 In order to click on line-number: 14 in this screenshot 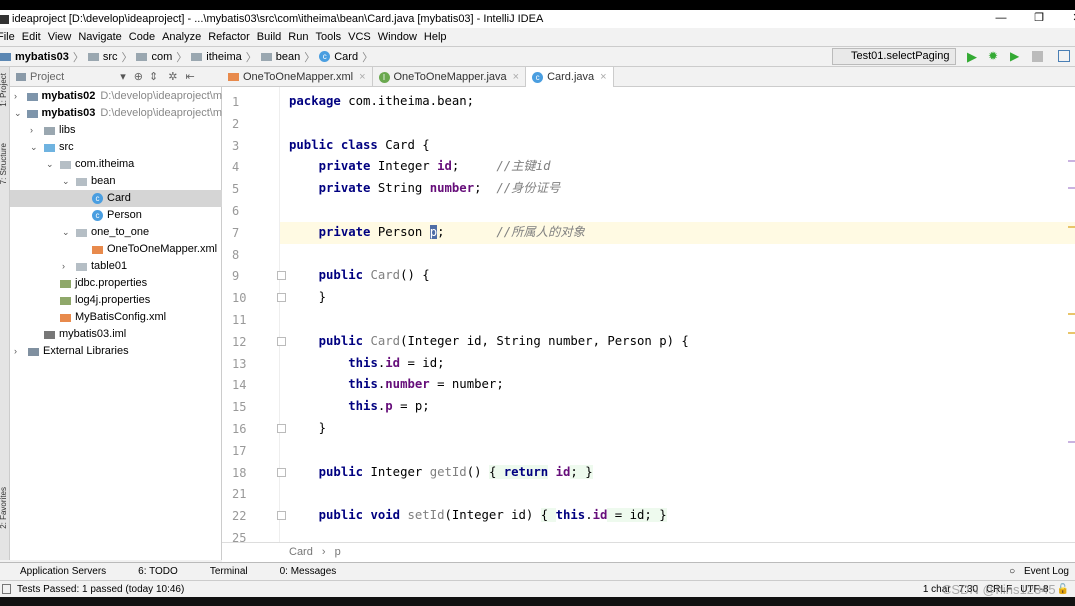, I will do `click(239, 385)`.